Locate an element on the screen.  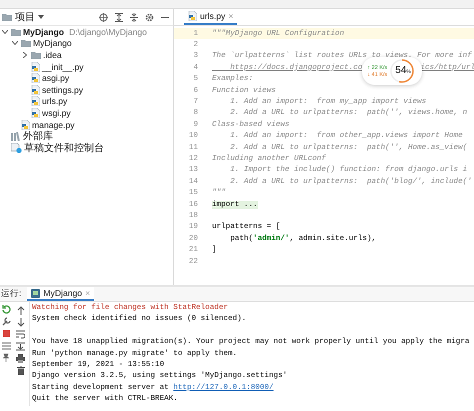
pin-icon is located at coordinates (6, 357).